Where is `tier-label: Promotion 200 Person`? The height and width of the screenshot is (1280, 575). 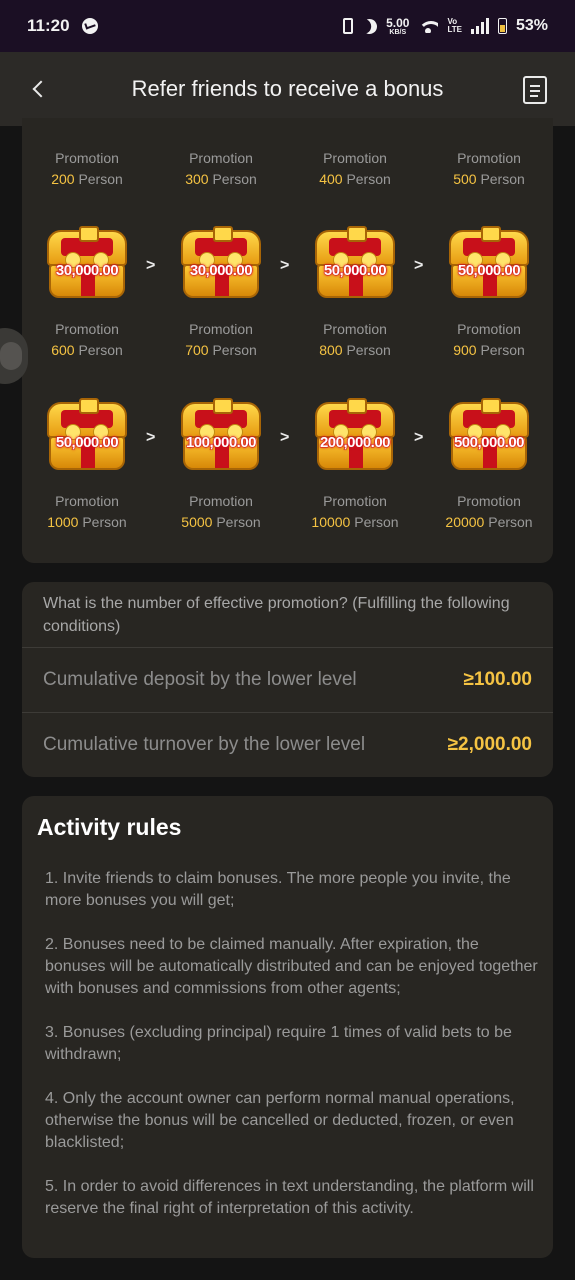
tier-label: Promotion 200 Person is located at coordinates (87, 169).